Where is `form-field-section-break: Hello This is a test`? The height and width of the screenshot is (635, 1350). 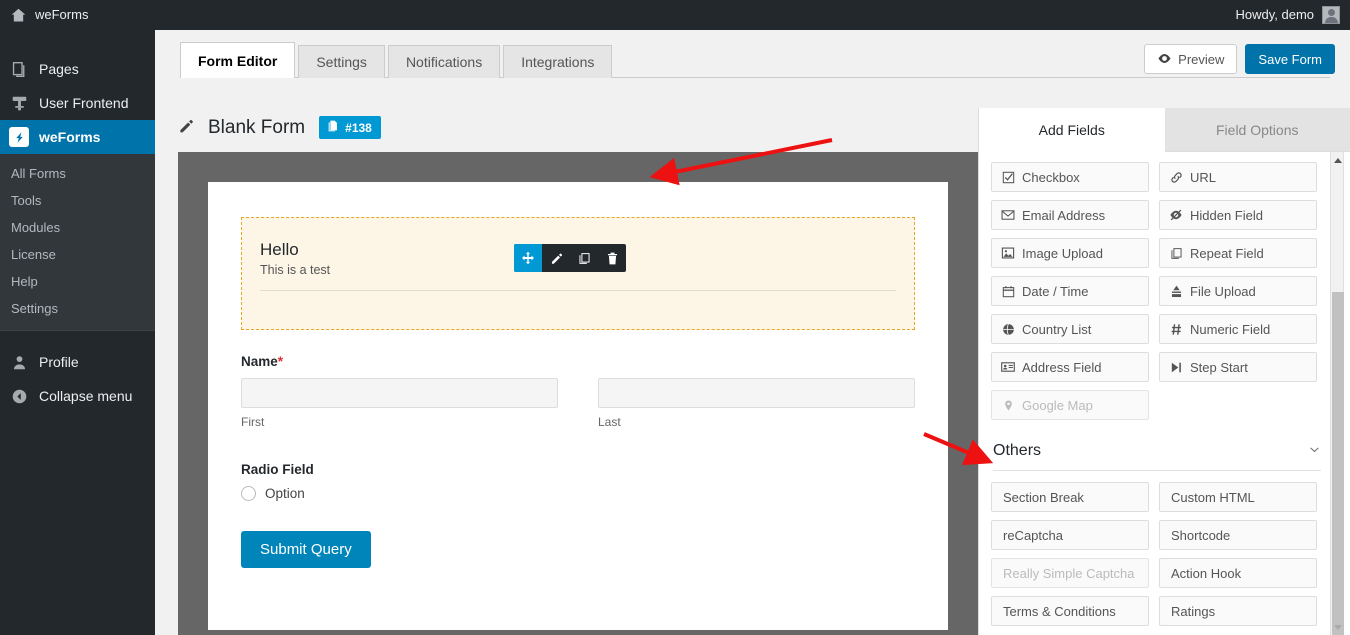 form-field-section-break: Hello This is a test is located at coordinates (578, 273).